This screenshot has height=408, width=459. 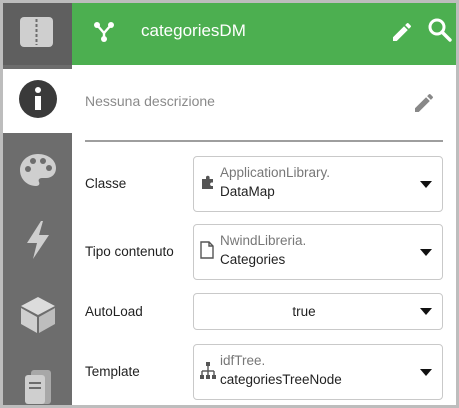 What do you see at coordinates (38, 386) in the screenshot?
I see `document-stack-icon` at bounding box center [38, 386].